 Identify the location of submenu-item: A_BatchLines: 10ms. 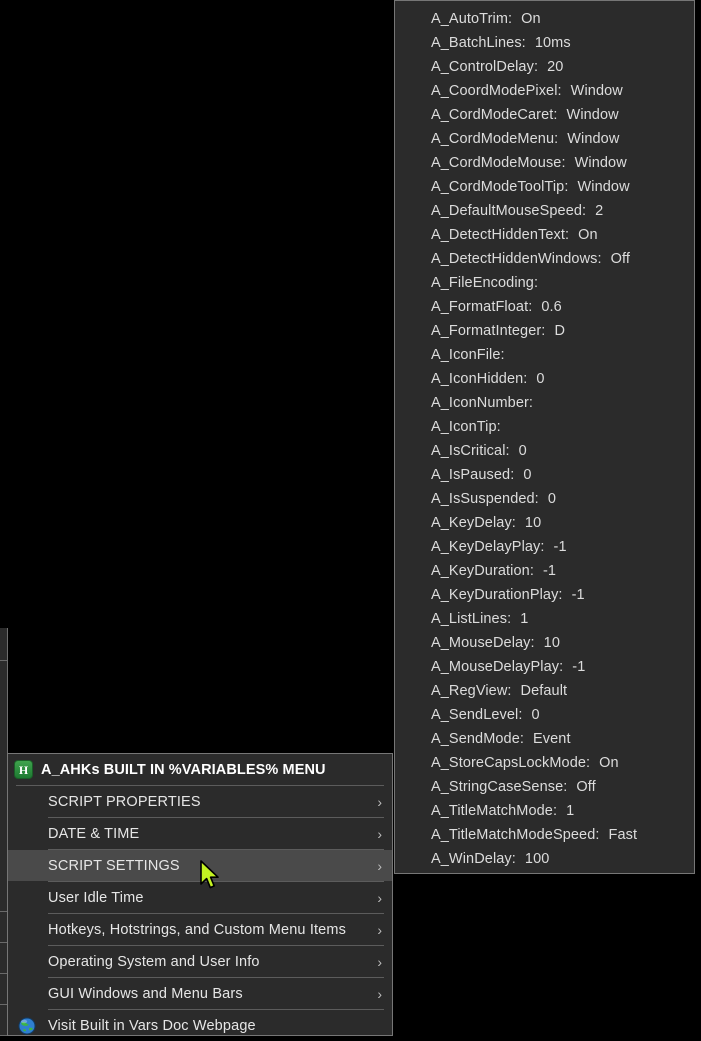
(544, 43).